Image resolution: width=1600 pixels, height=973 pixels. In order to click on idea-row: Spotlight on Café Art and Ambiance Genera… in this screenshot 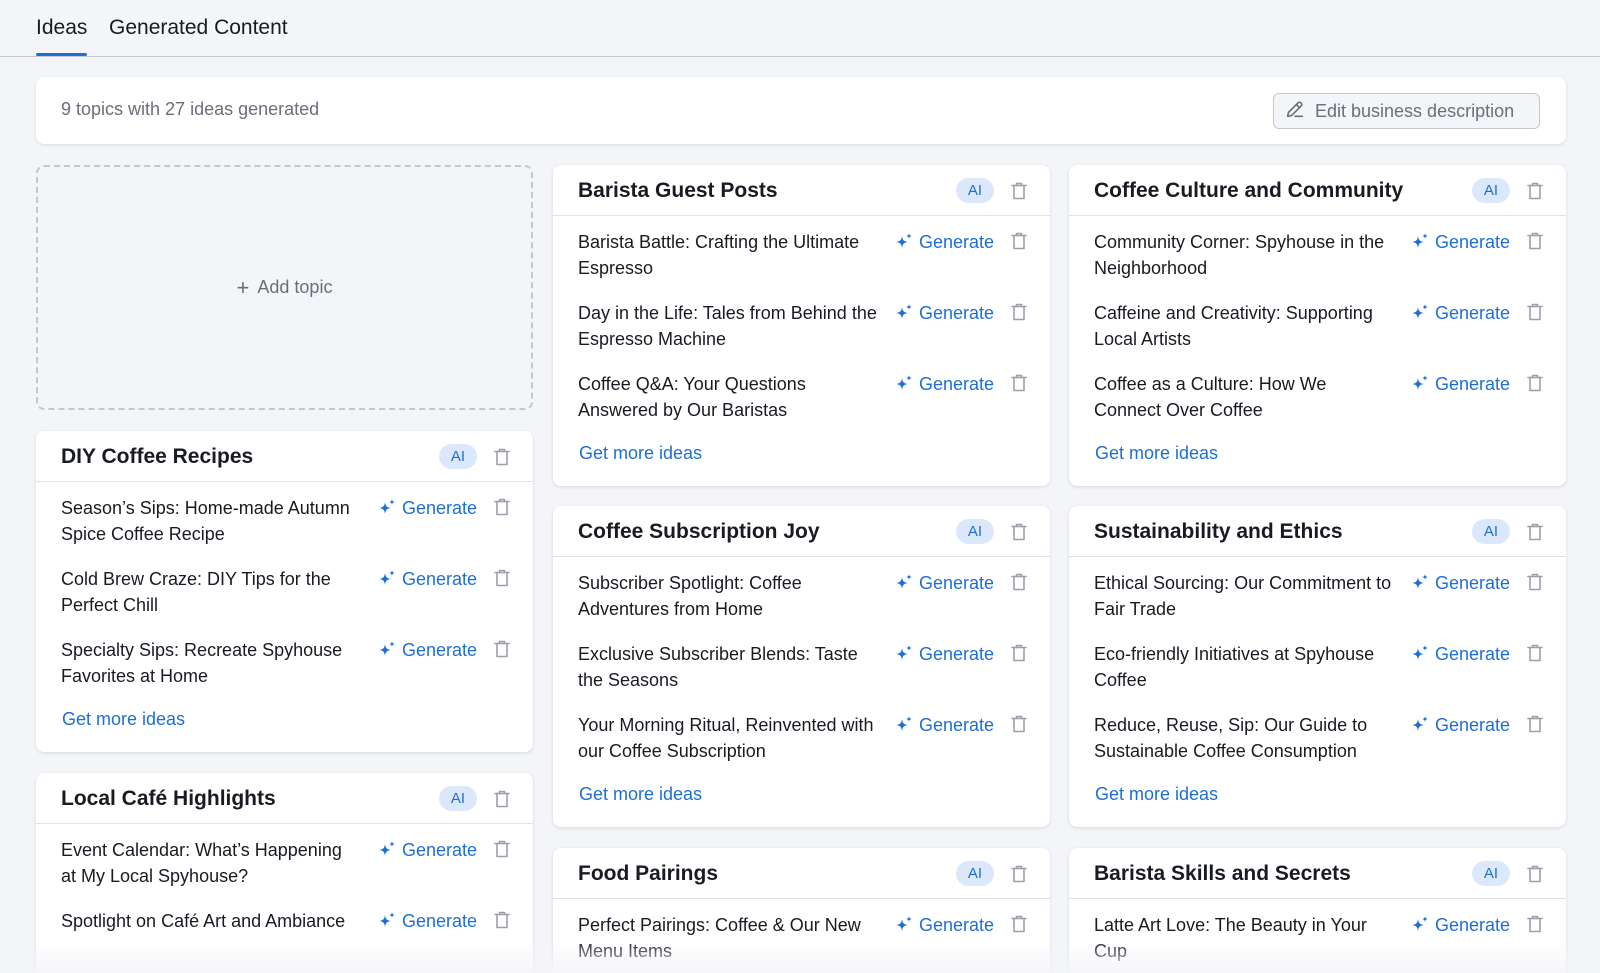, I will do `click(284, 930)`.